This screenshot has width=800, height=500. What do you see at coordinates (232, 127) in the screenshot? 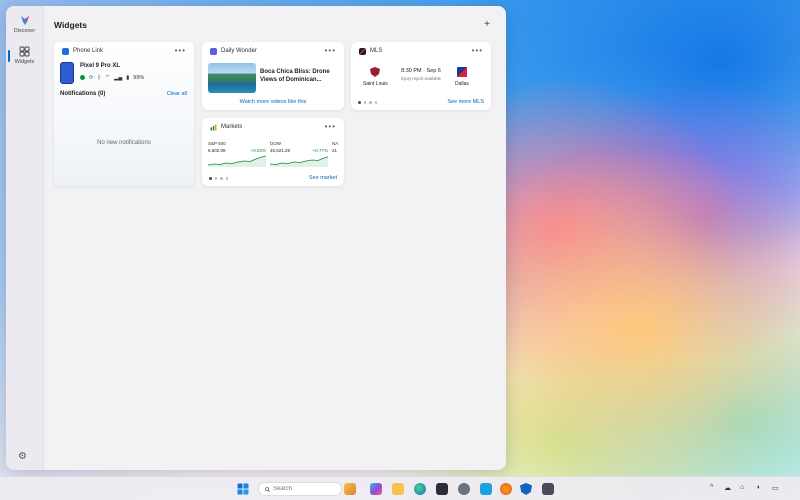
I see `markets-title: Markets` at bounding box center [232, 127].